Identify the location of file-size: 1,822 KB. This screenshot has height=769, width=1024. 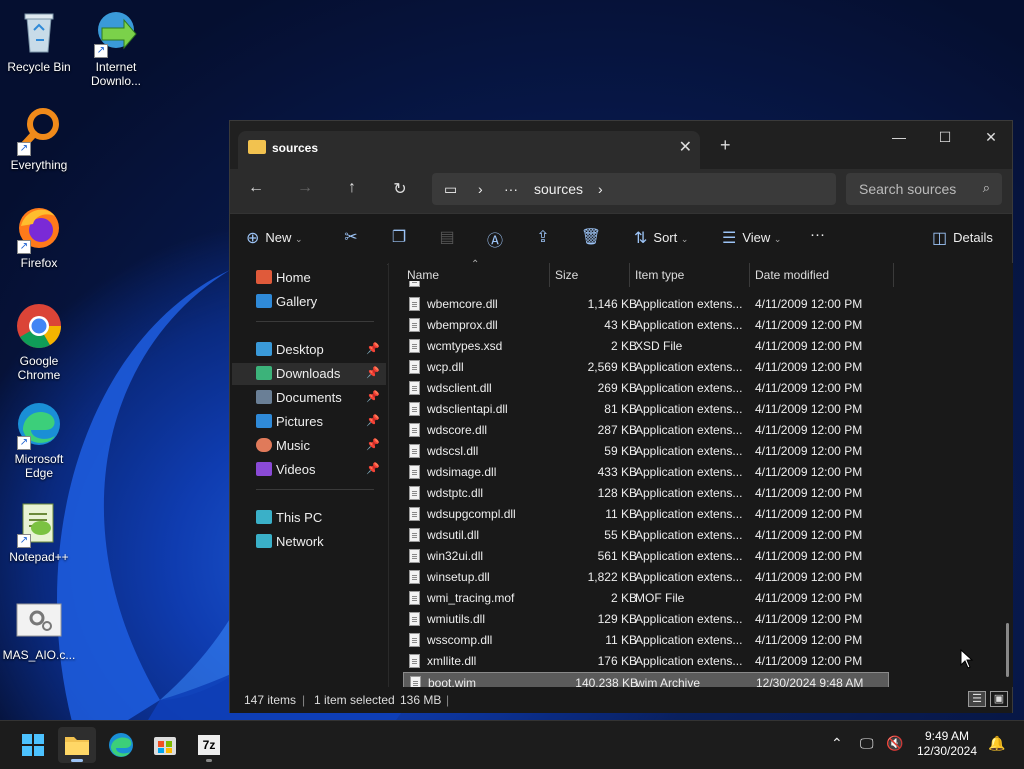
(612, 577).